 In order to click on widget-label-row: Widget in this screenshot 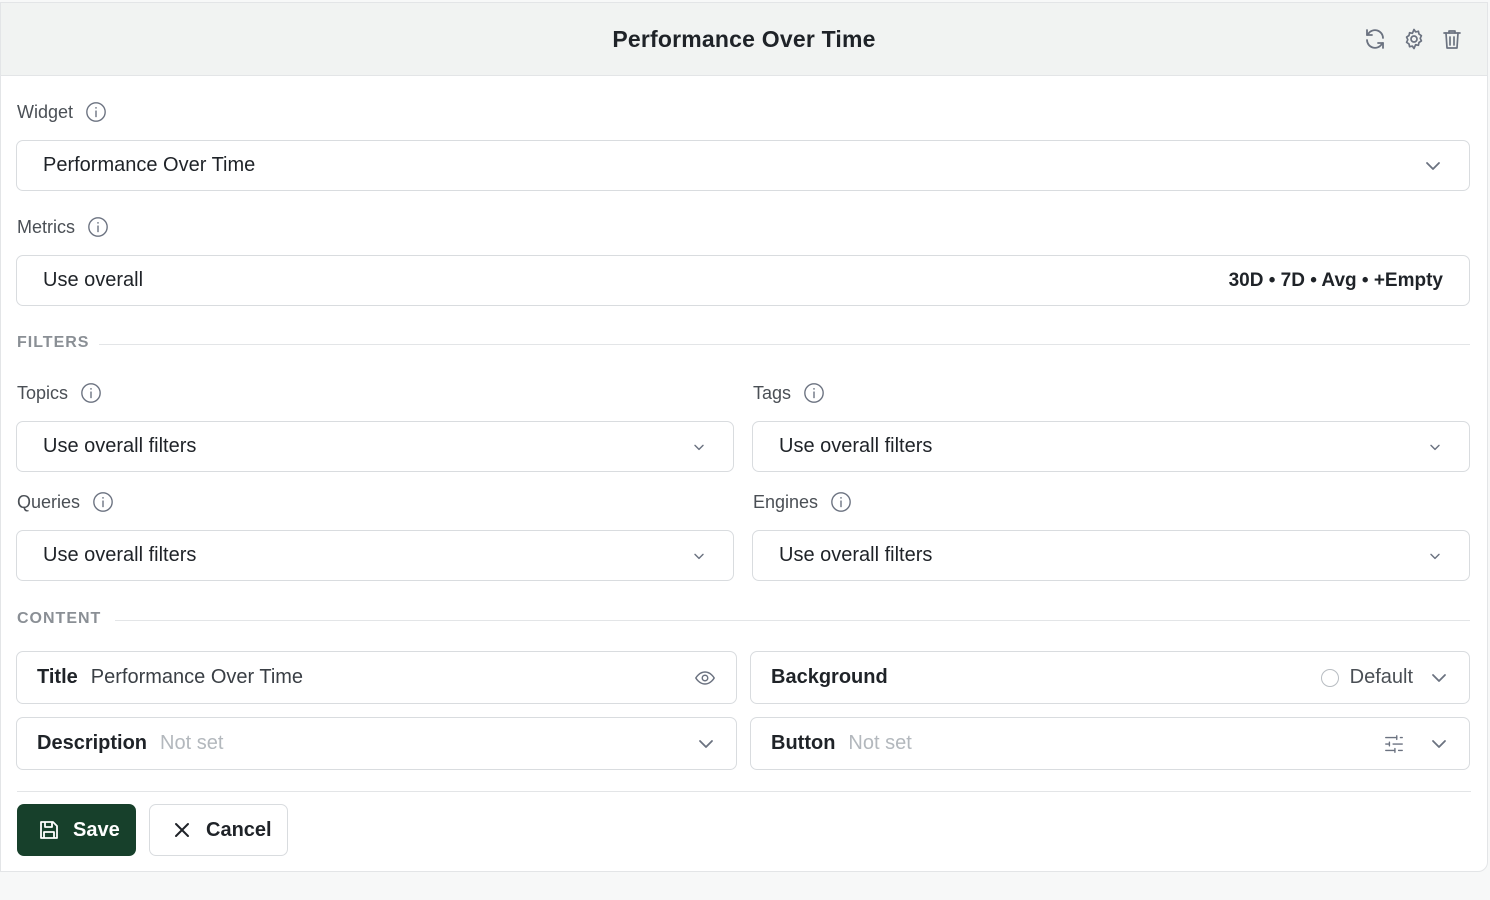, I will do `click(62, 112)`.